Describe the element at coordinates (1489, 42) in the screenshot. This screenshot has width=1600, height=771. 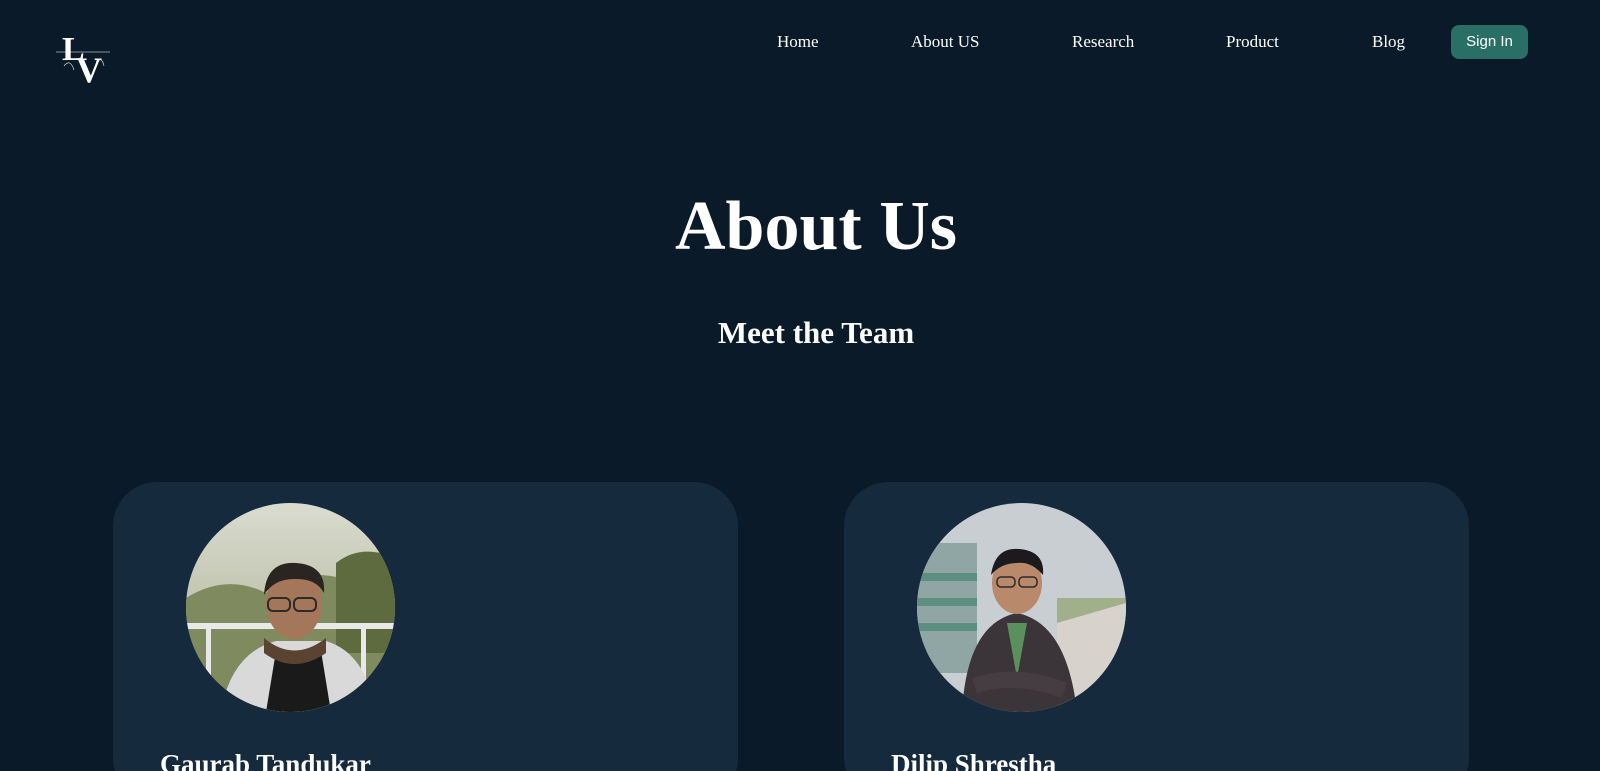
I see `sign-in-button: Sign In` at that location.